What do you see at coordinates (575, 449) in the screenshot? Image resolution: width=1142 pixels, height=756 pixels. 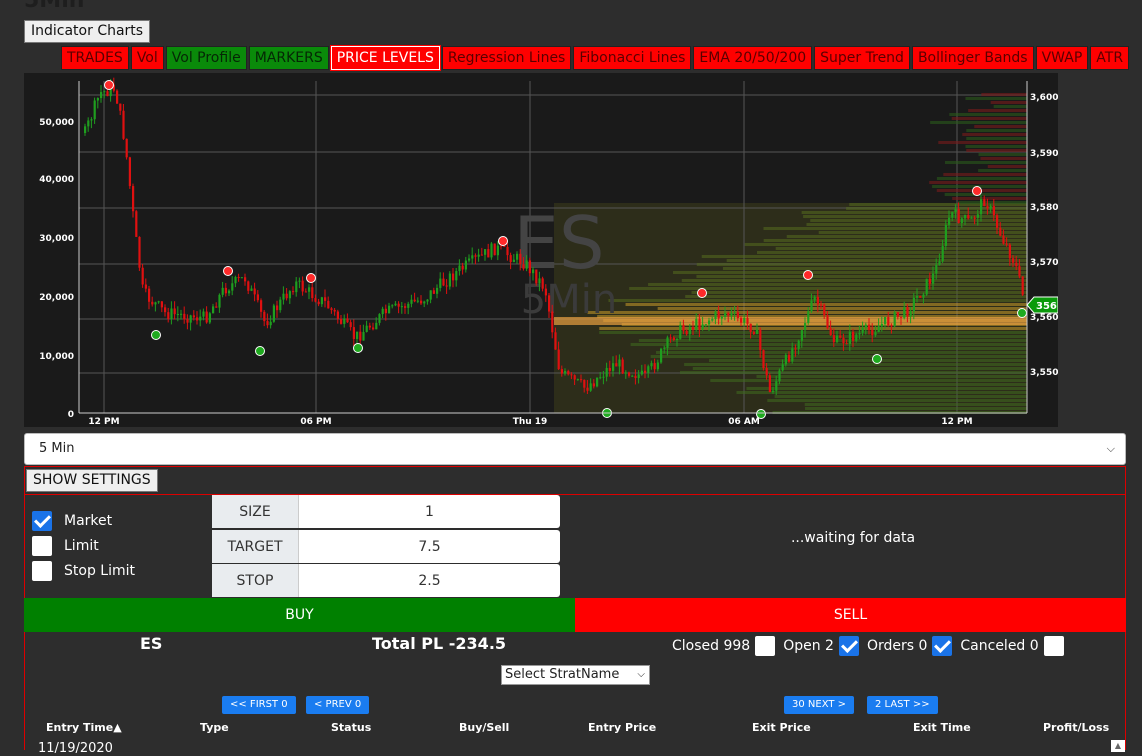 I see `timeframe-select: 5 Min ⌵` at bounding box center [575, 449].